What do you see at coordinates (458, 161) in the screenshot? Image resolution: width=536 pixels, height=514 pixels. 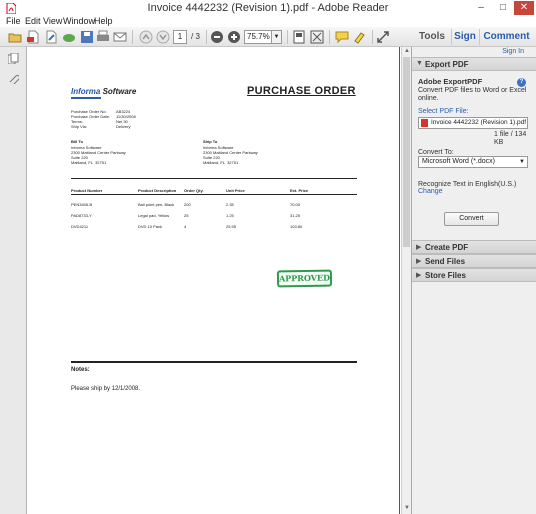 I see `convert-to-value: Microsoft Word (*.docx)` at bounding box center [458, 161].